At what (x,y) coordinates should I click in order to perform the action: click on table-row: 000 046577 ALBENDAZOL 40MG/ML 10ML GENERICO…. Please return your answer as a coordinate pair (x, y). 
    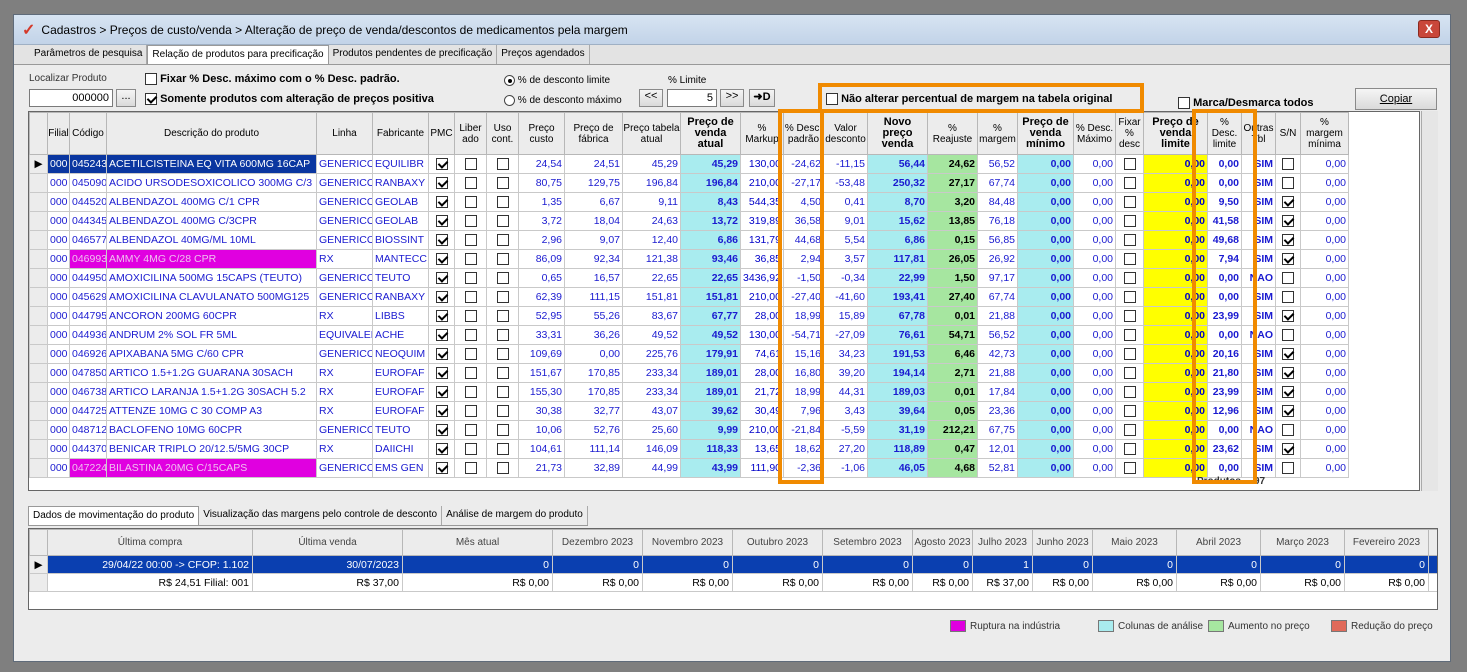
    Looking at the image, I should click on (689, 240).